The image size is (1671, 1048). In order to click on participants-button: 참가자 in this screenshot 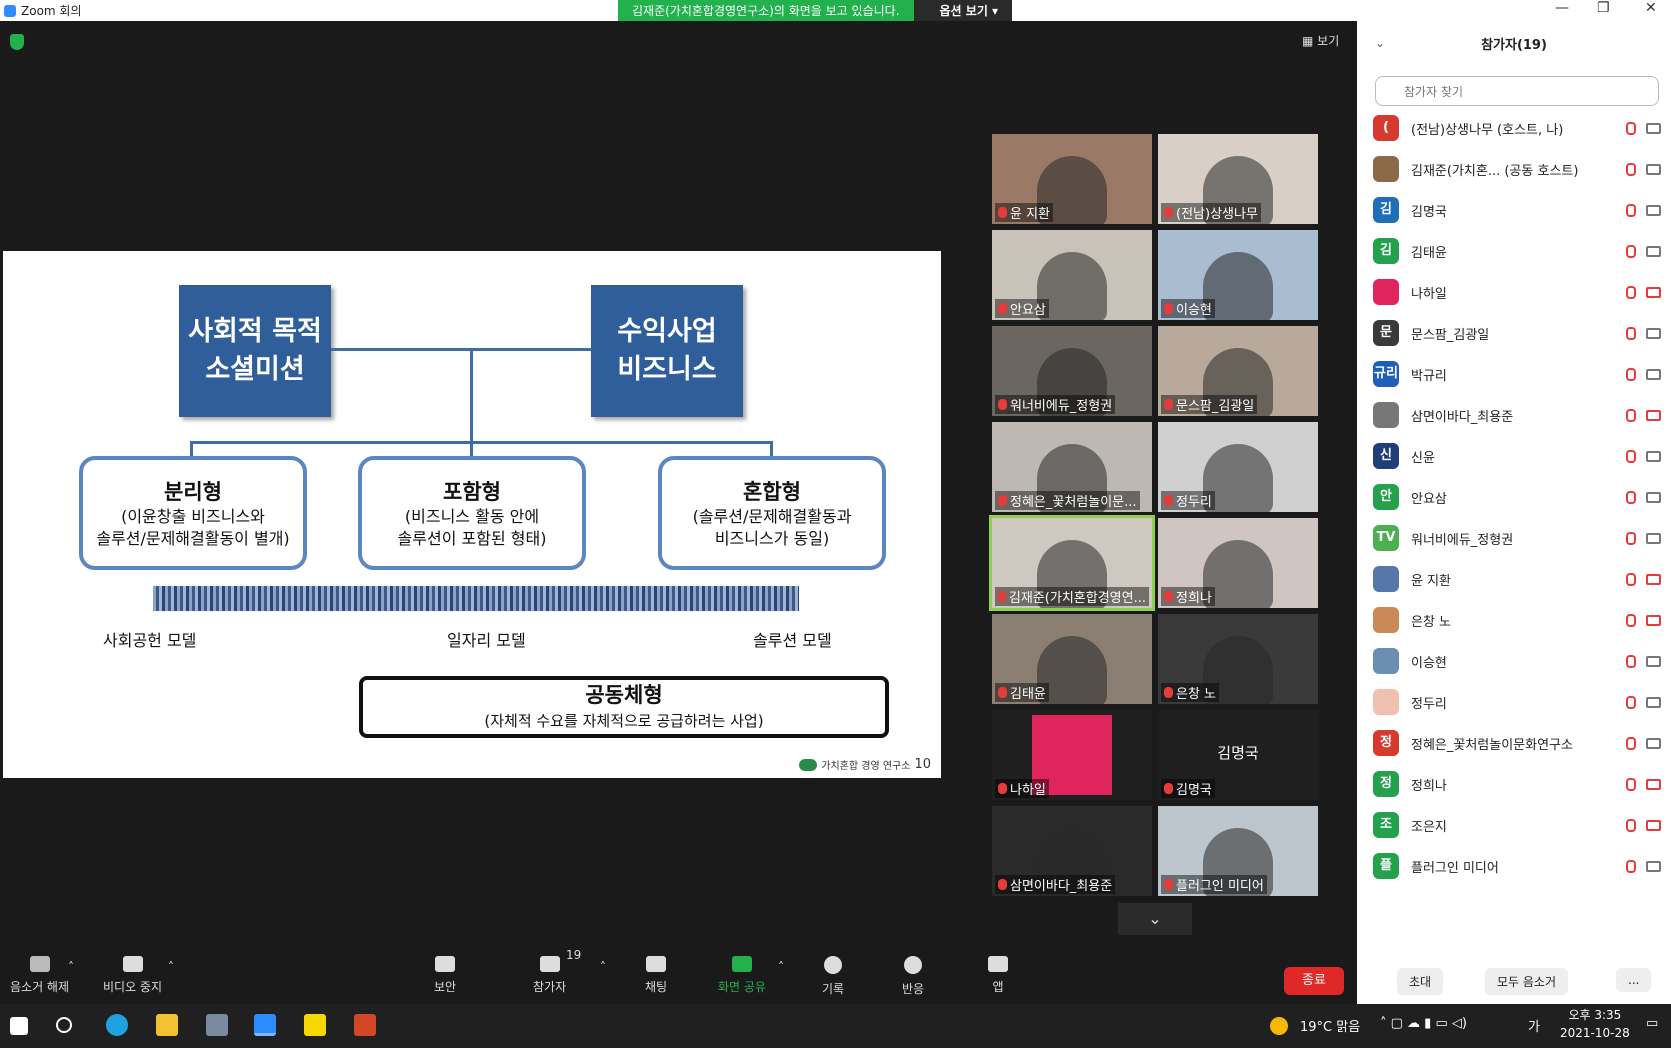, I will do `click(549, 975)`.